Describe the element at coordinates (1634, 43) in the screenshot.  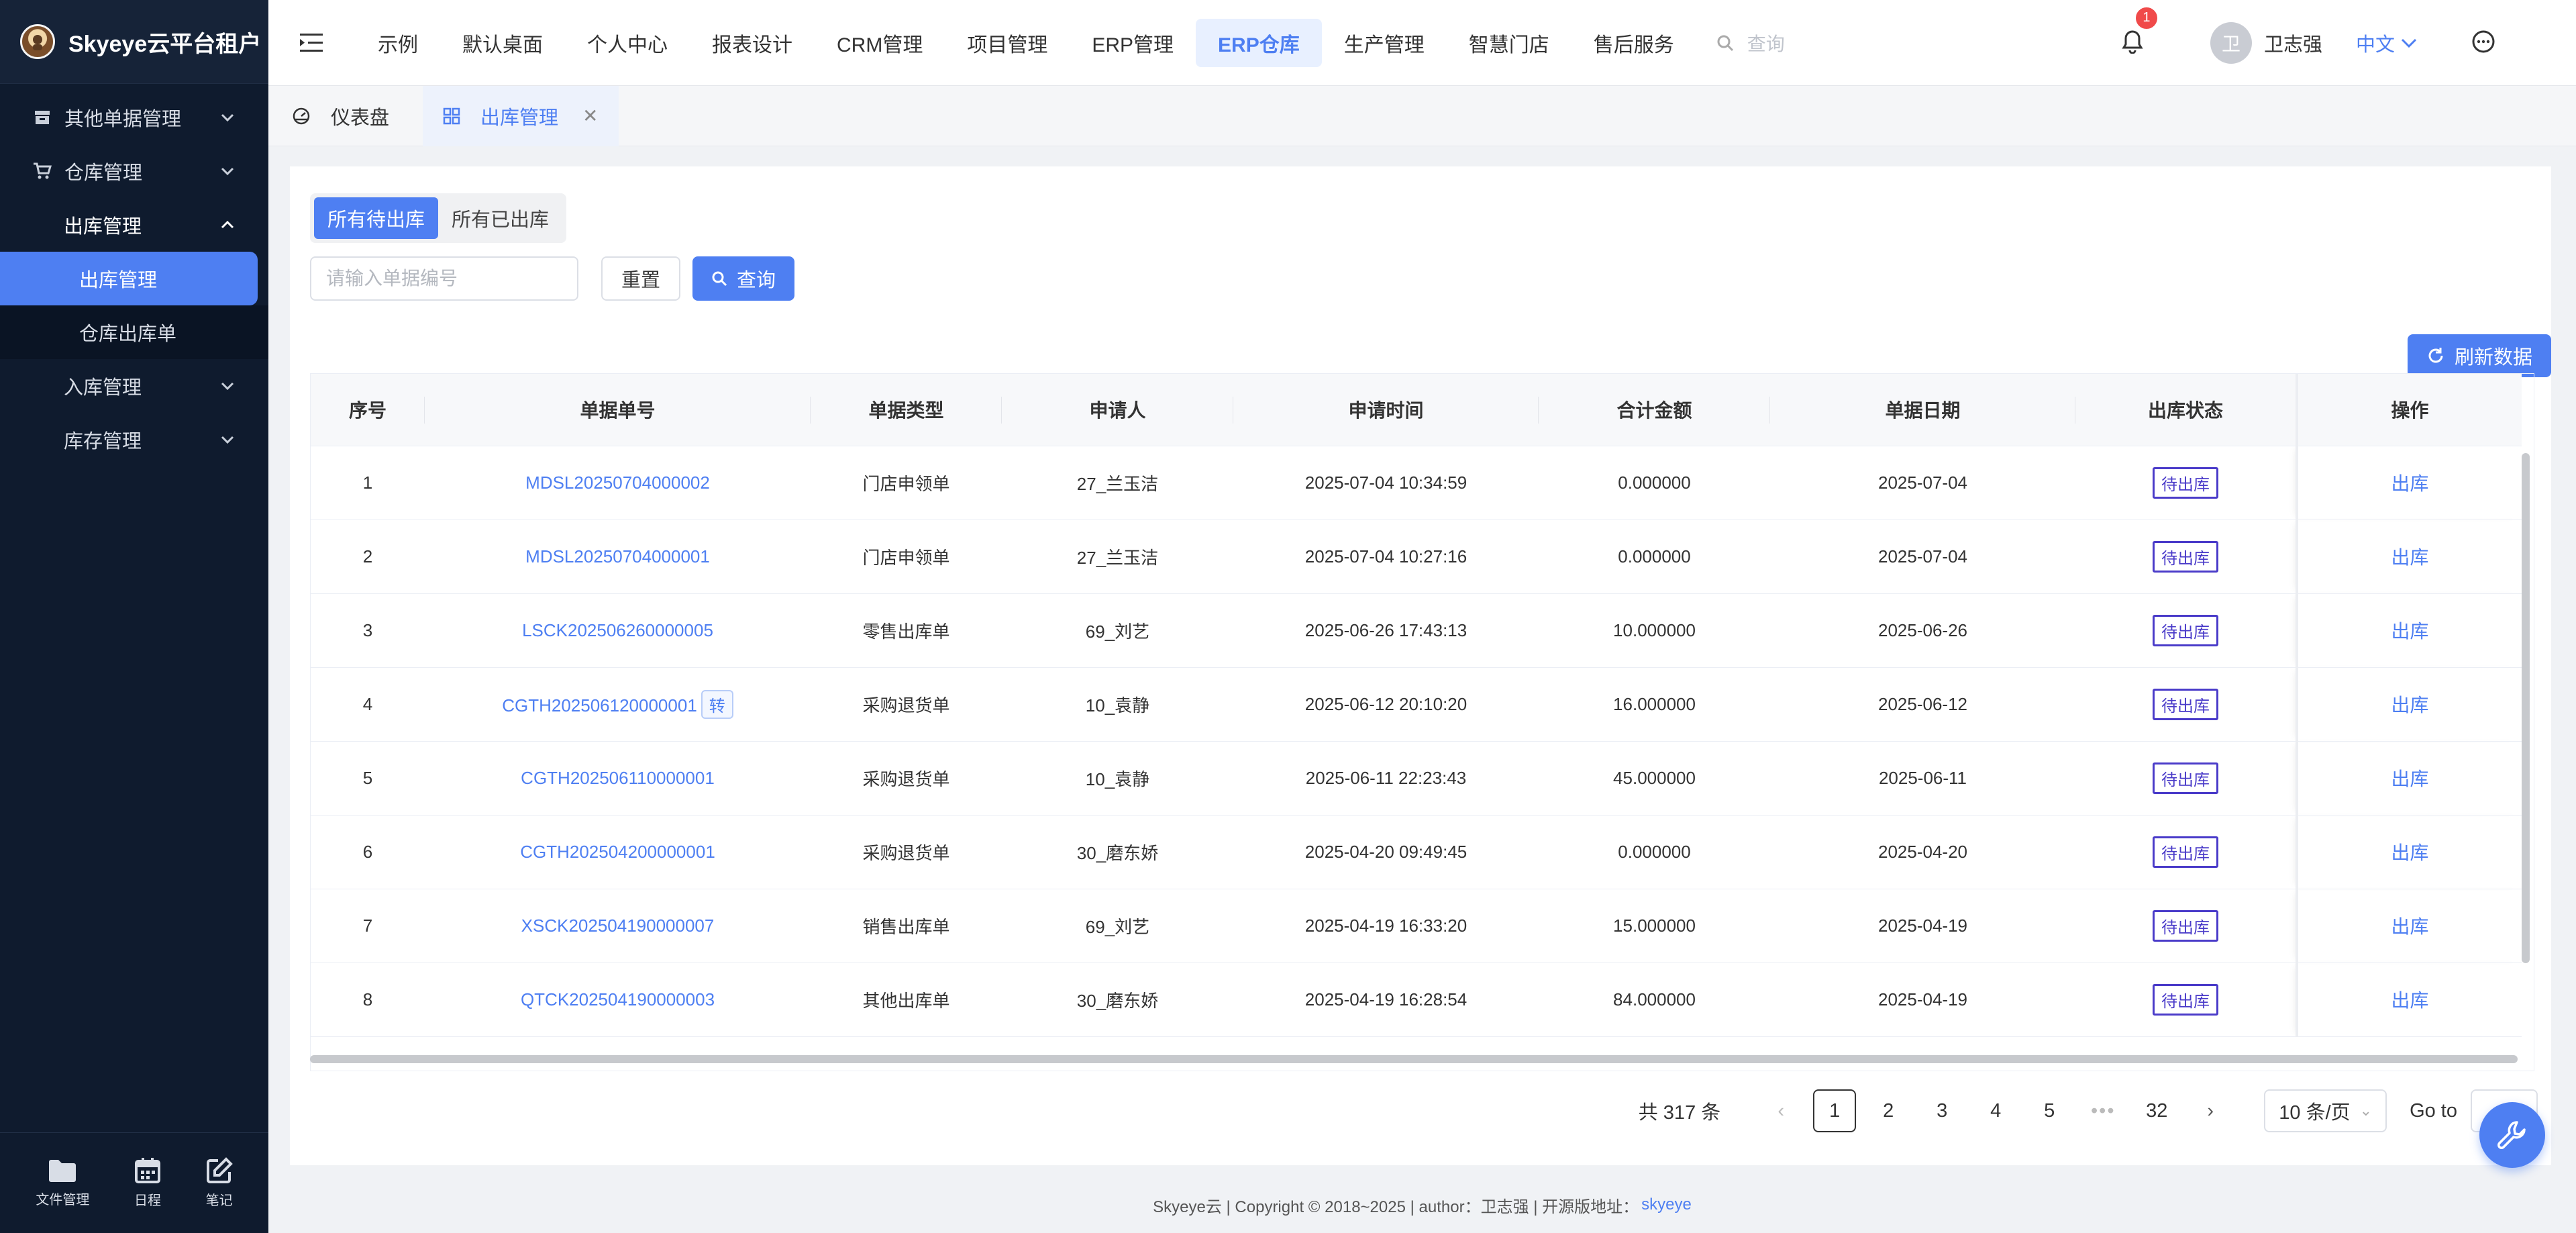
I see `topnav-item-10: 售后服务` at that location.